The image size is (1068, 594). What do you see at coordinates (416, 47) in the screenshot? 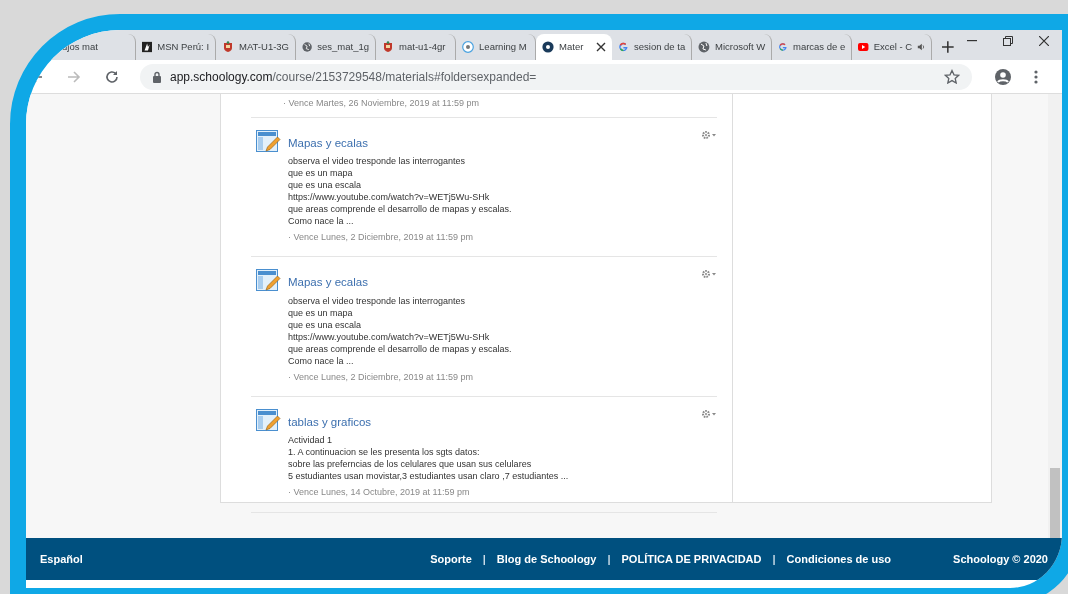
I see `browser-tab: mat-u1-4gr` at bounding box center [416, 47].